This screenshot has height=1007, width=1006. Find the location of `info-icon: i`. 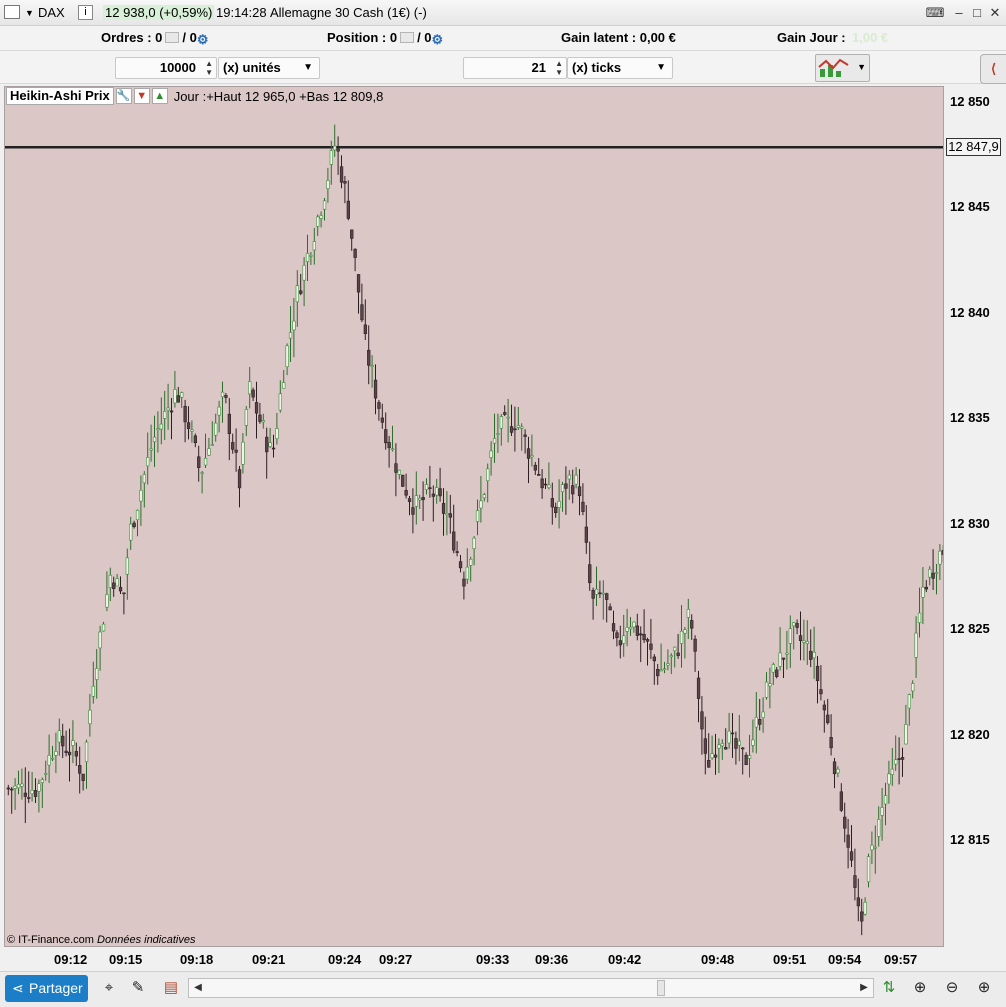

info-icon: i is located at coordinates (85, 12).